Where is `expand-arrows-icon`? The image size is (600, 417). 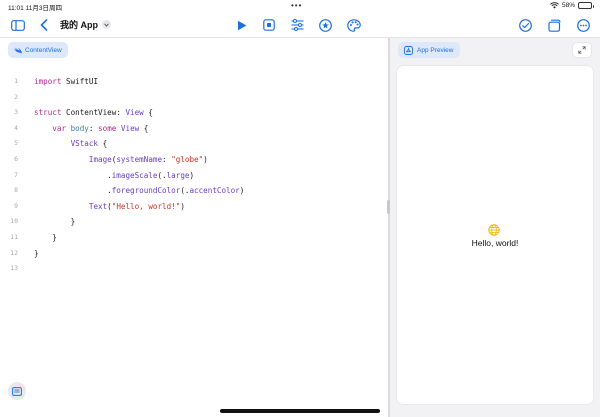 expand-arrows-icon is located at coordinates (582, 50).